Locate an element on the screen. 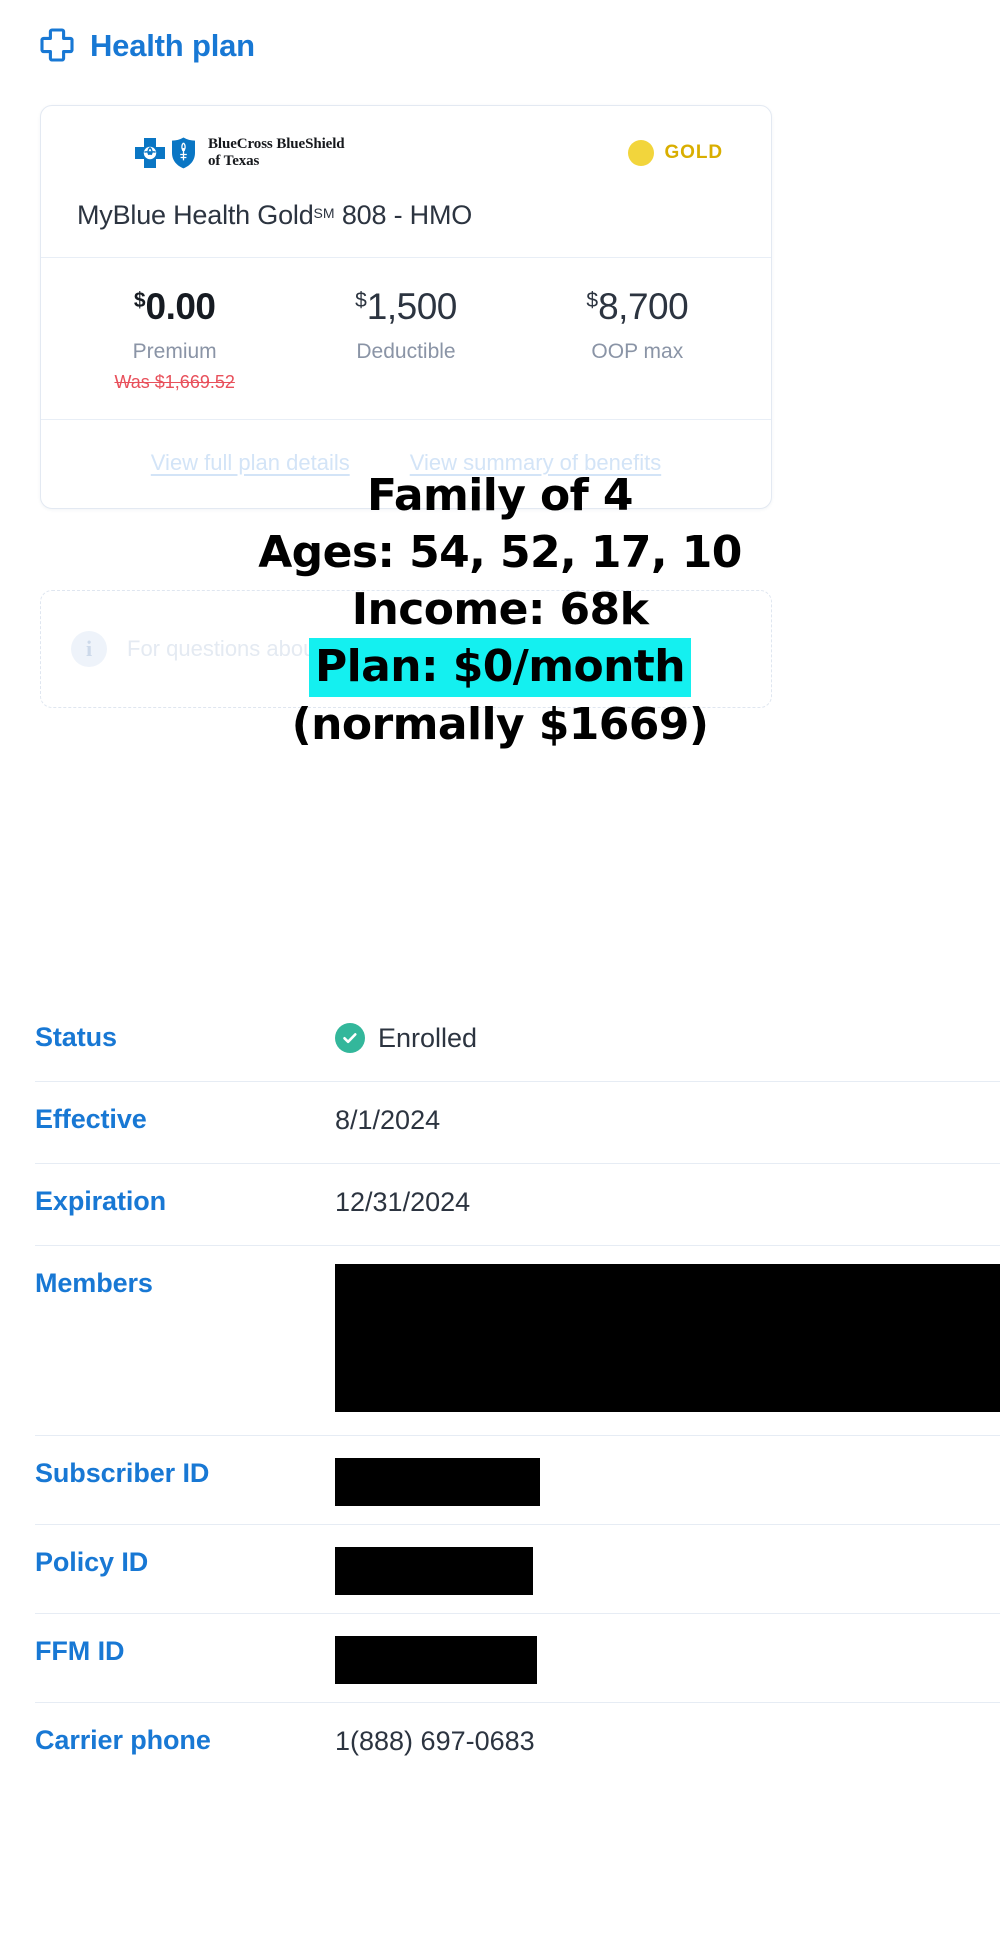 The width and height of the screenshot is (1000, 1942). detail-row-status: Status Enrolled is located at coordinates (517, 1041).